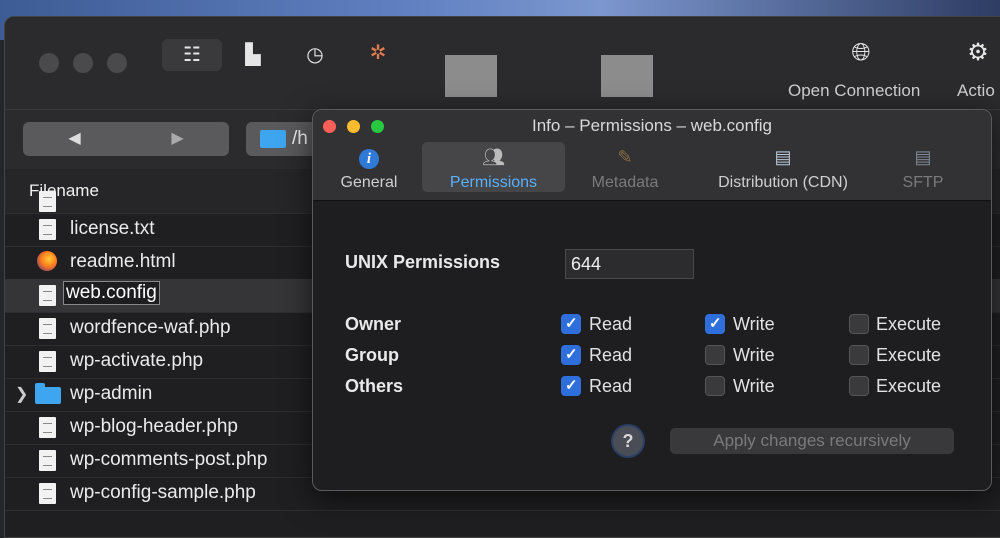  Describe the element at coordinates (715, 386) in the screenshot. I see `others-write-checkbox` at that location.